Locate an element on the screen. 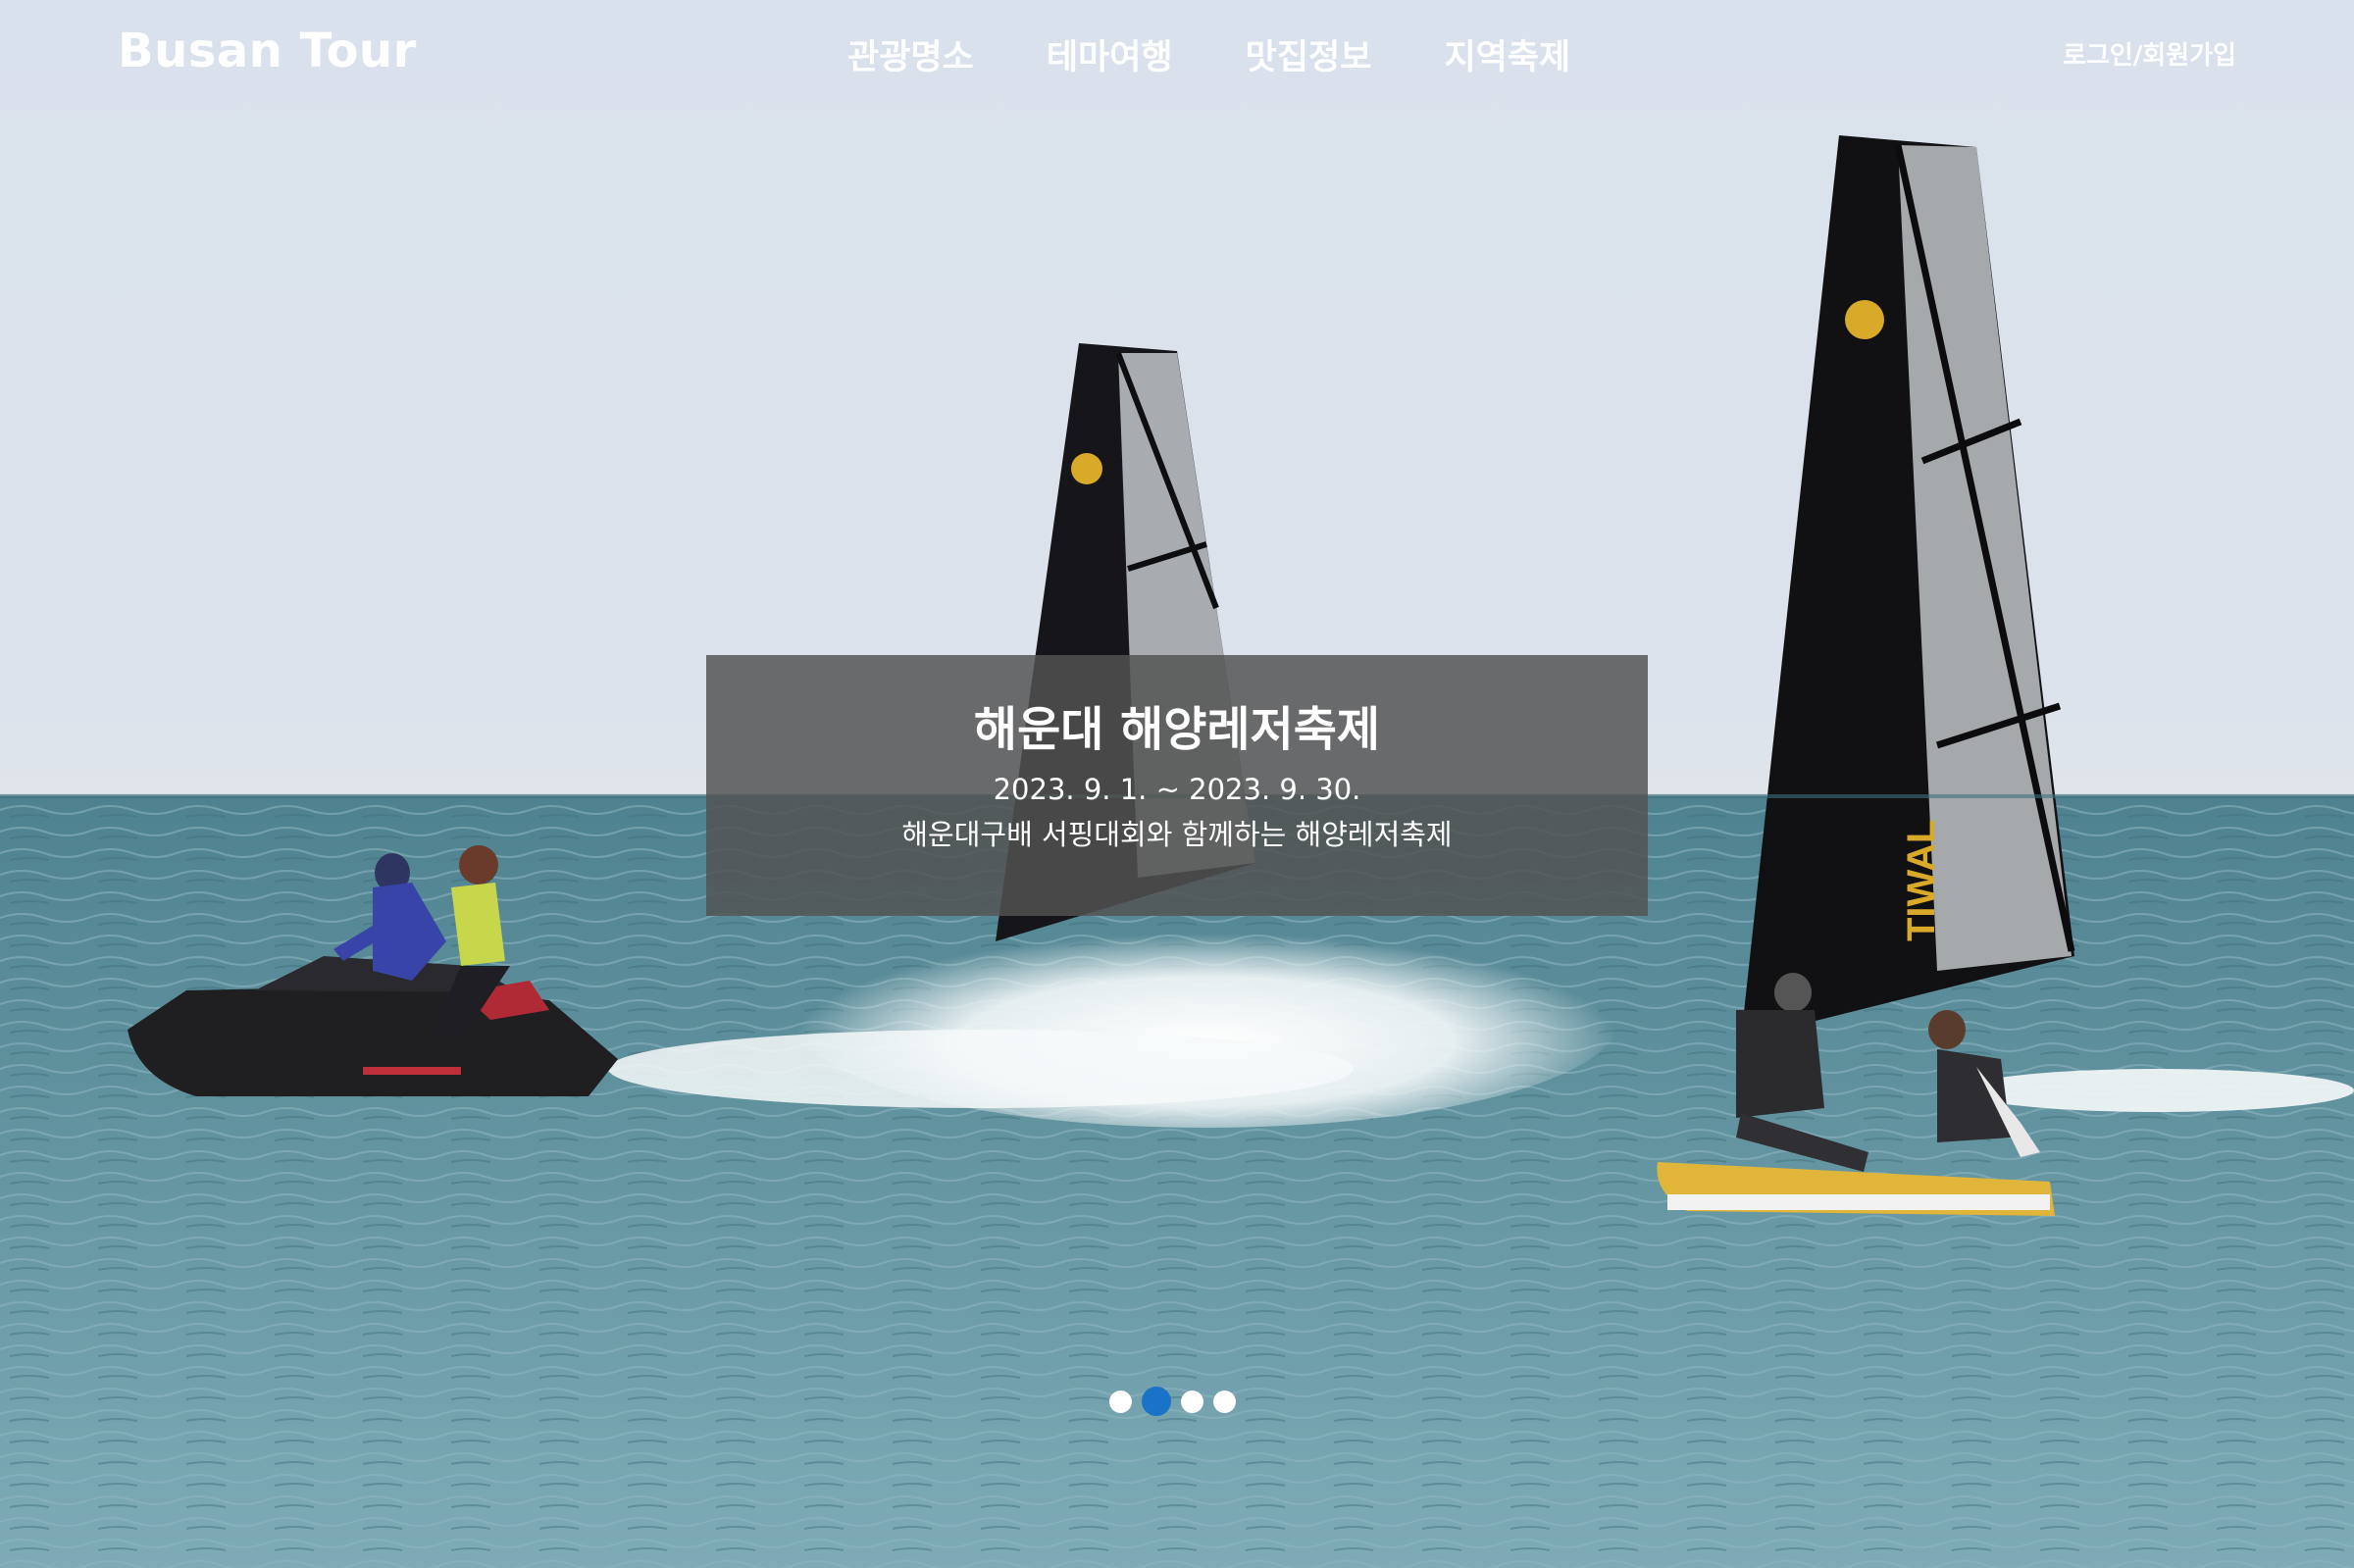  site-header: Busan Tour 관광명소 테마여행 맛집정보 지역축제 로그인/회원가입 is located at coordinates (1177, 54).